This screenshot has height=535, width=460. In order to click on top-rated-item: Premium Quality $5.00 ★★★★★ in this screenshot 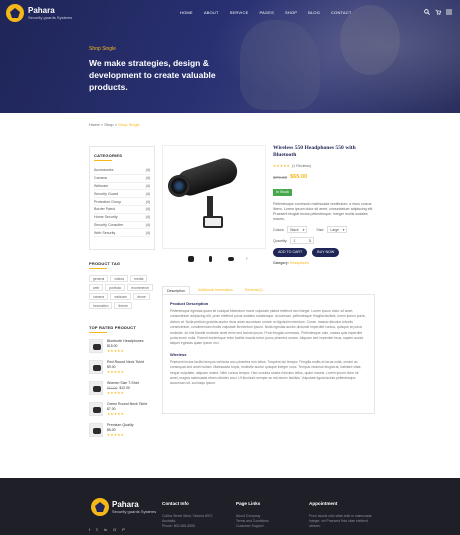, I will do `click(122, 431)`.